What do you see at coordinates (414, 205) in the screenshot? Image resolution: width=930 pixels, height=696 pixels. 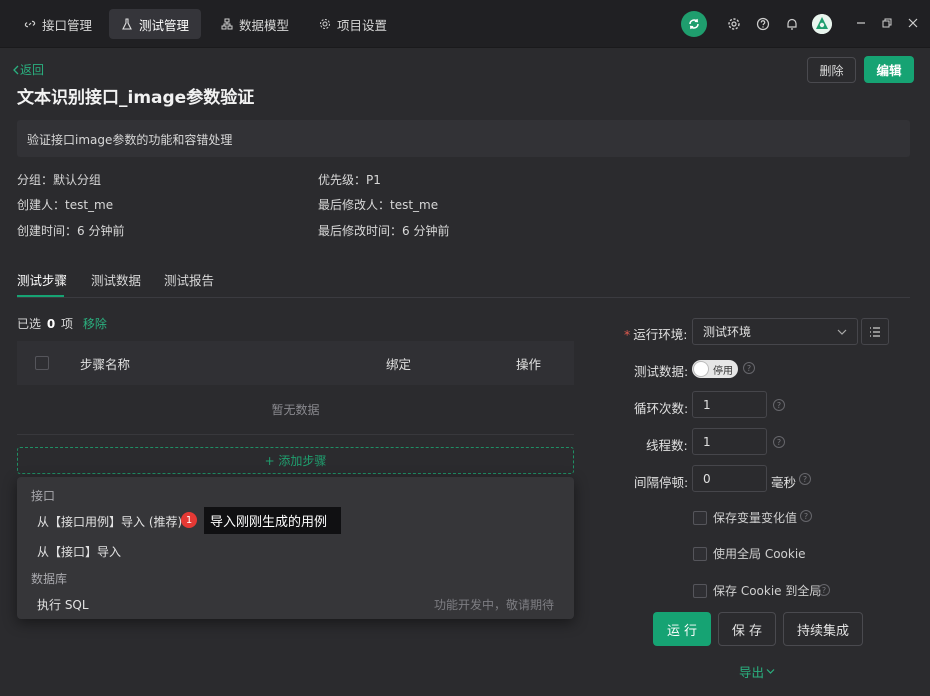 I see `meta-modifier-value: test_me` at bounding box center [414, 205].